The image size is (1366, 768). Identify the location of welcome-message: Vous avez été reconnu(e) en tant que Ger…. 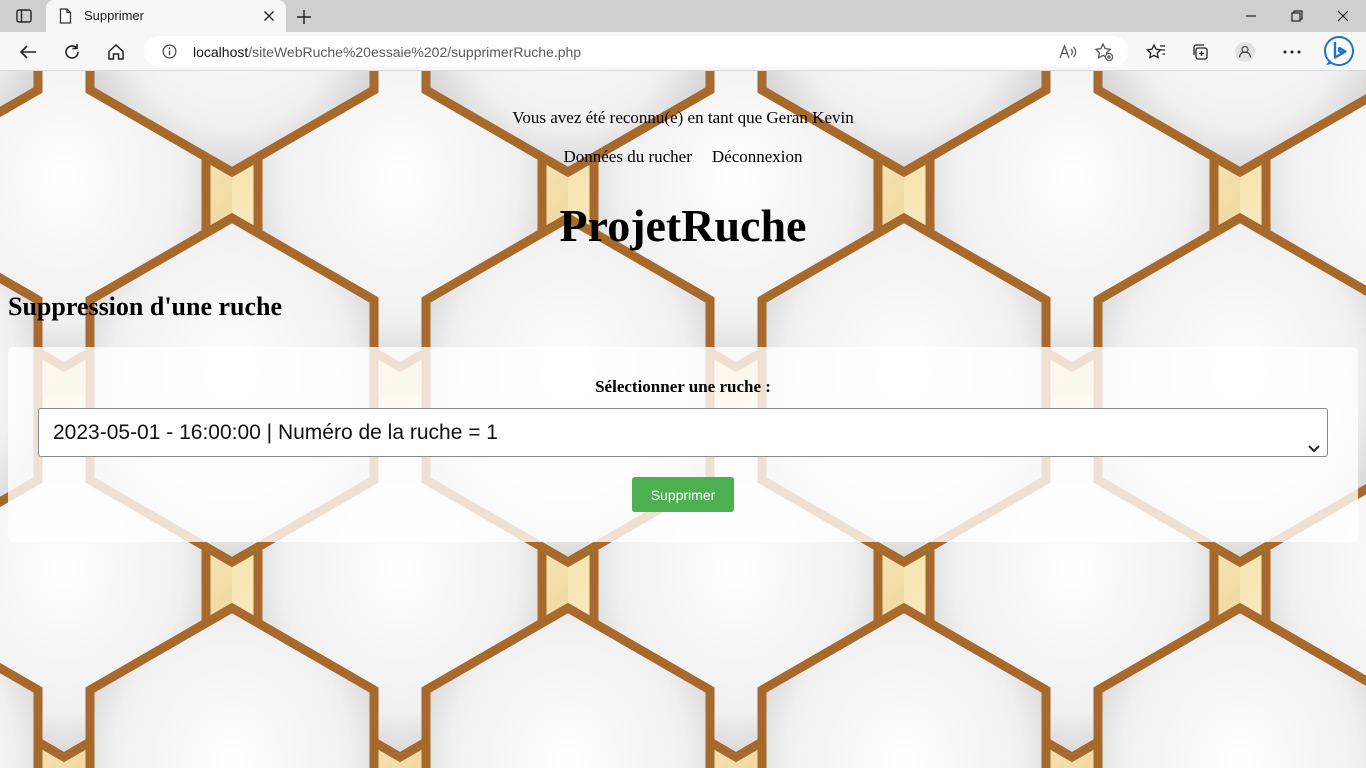
(683, 117).